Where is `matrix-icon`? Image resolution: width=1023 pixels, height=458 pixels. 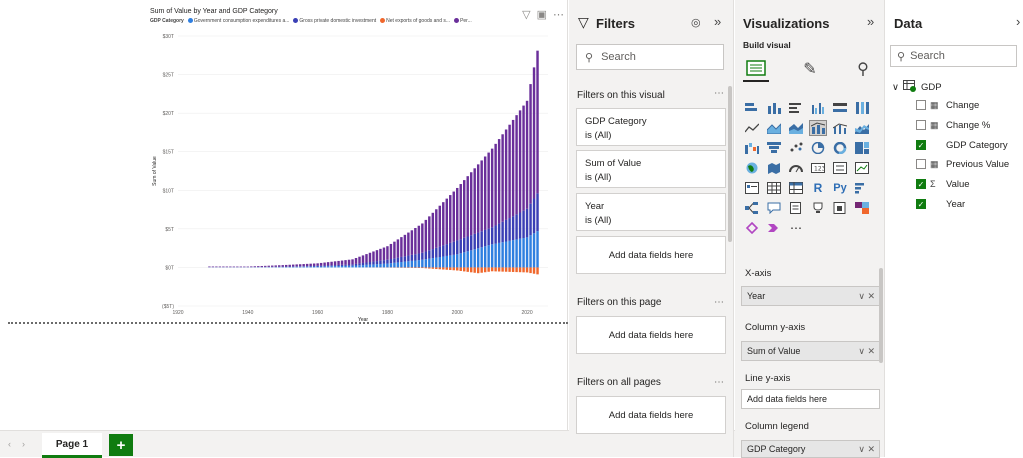 matrix-icon is located at coordinates (796, 188).